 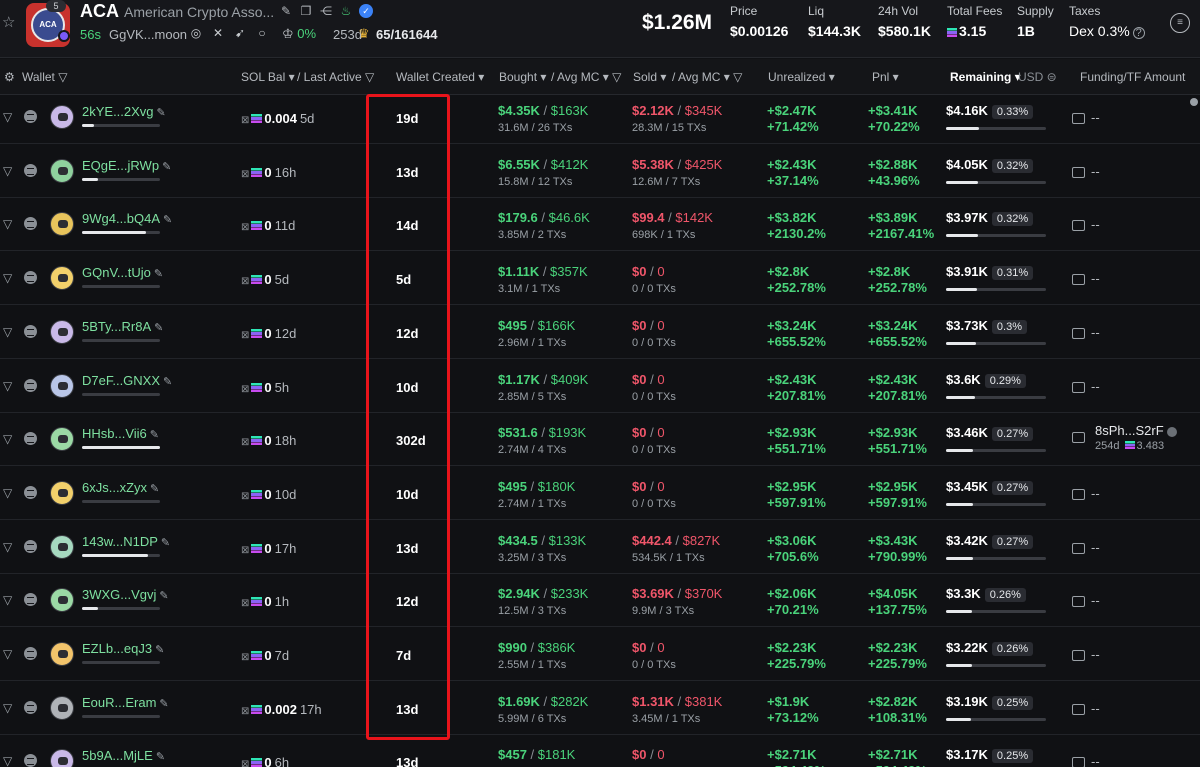 What do you see at coordinates (123, 648) in the screenshot?
I see `wallet-address: EZLb...eqJ3 ✎` at bounding box center [123, 648].